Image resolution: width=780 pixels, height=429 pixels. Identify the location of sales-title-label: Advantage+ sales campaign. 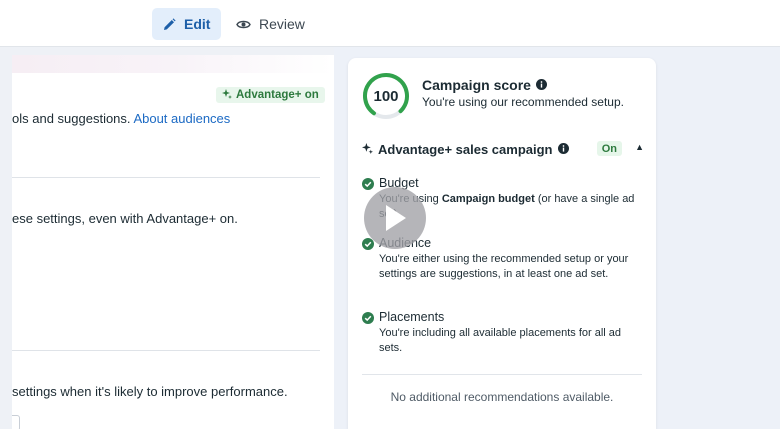
(465, 149).